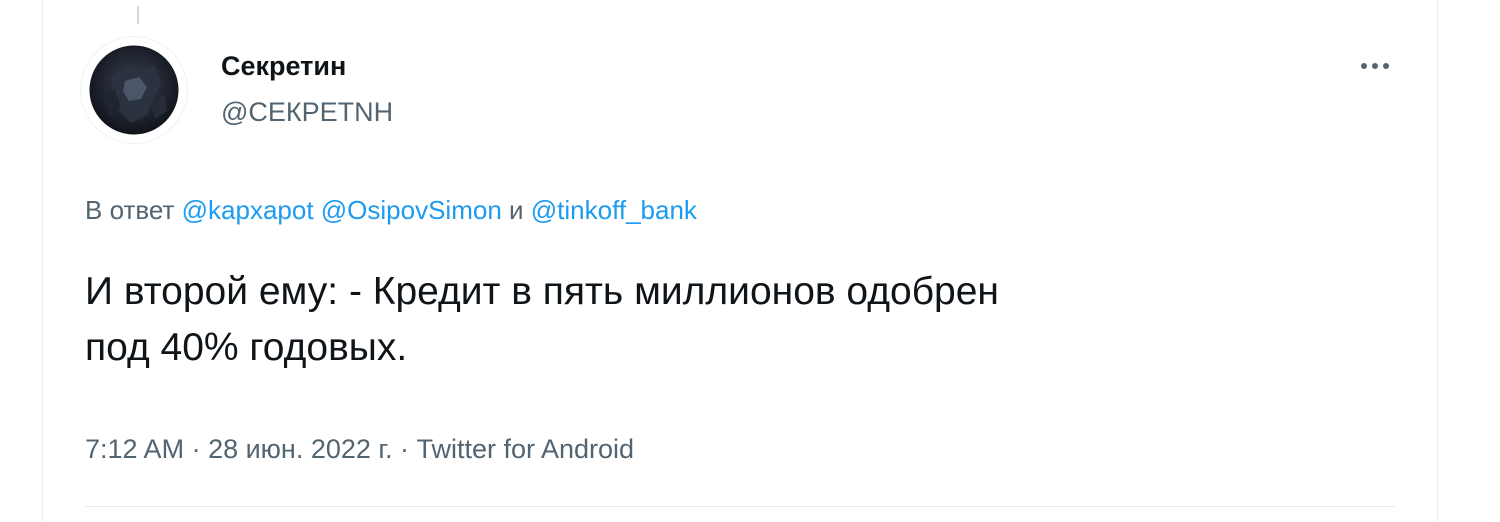 The image size is (1500, 522). Describe the element at coordinates (307, 66) in the screenshot. I see `author-display-name: Секретин` at that location.